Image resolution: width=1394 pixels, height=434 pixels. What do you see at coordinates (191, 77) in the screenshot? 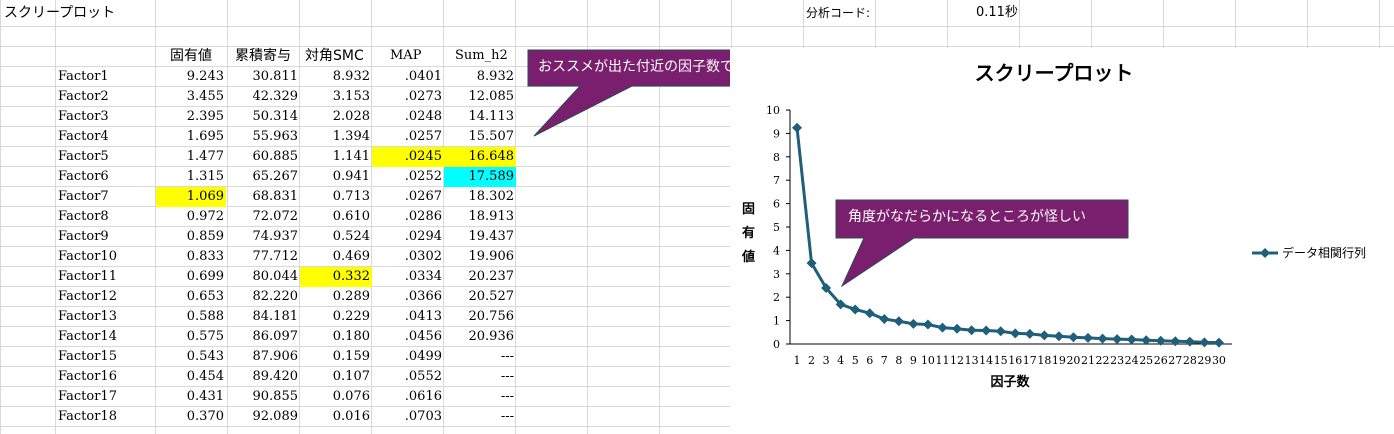
I see `value-cell-eig: 9.243` at bounding box center [191, 77].